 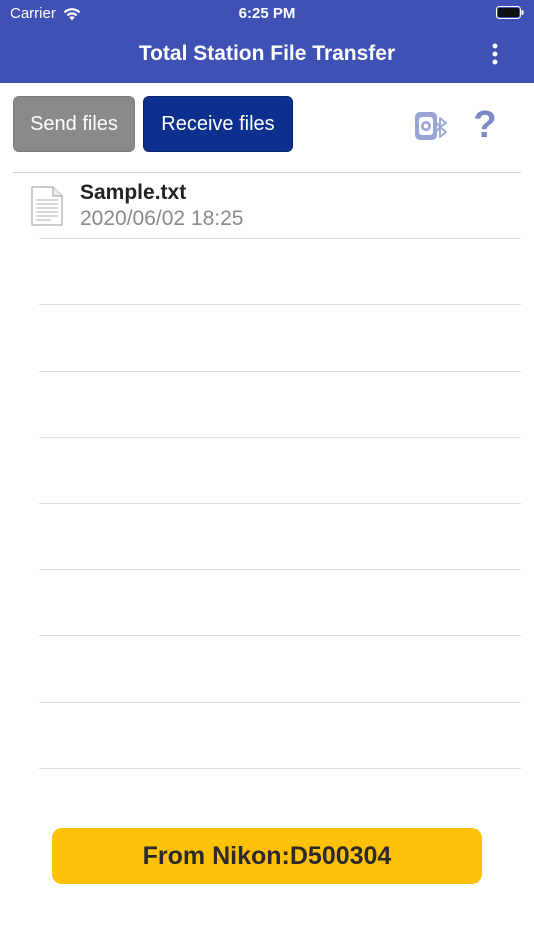 I want to click on file-date: 2020/06/02 18:25, so click(x=162, y=218).